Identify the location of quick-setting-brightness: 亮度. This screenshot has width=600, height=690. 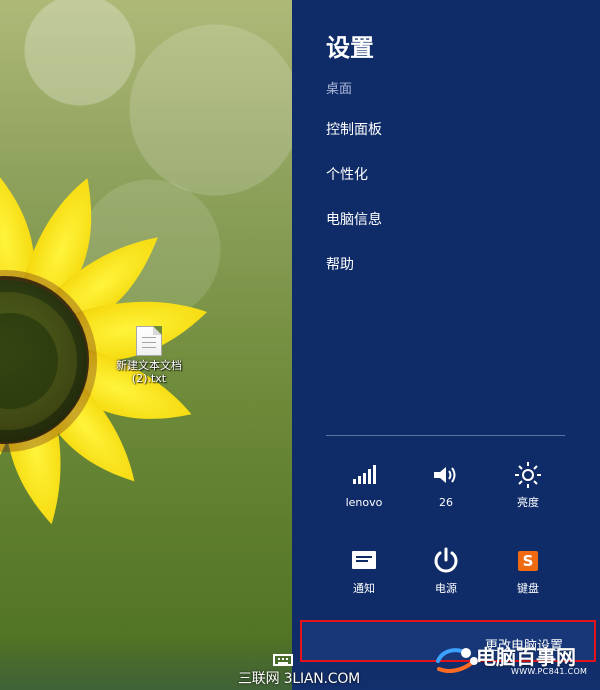
(528, 485).